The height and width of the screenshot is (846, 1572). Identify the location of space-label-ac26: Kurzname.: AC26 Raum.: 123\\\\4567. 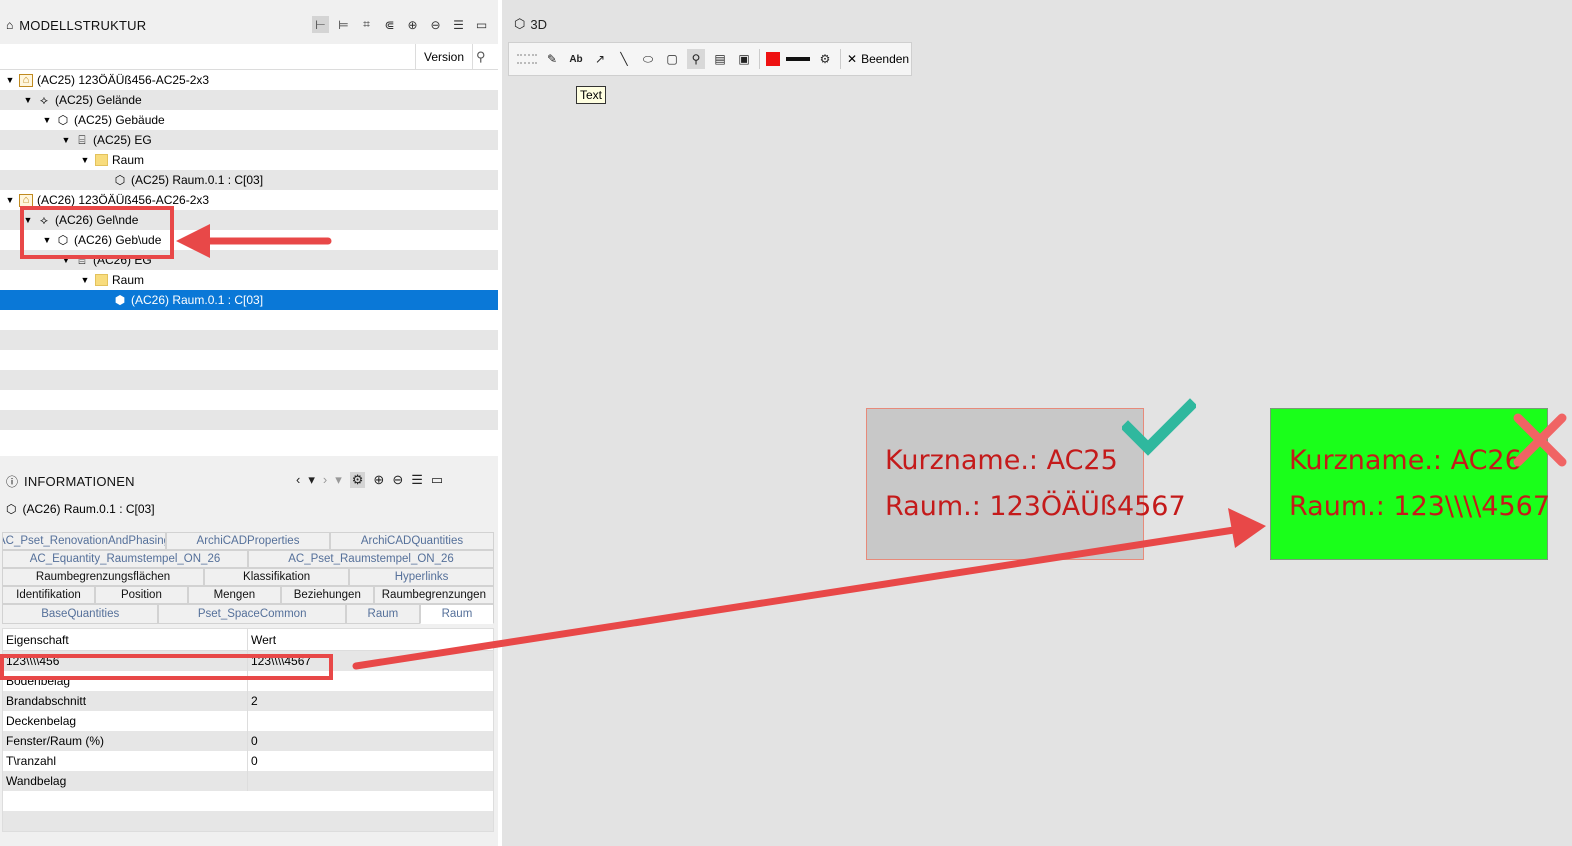
(1410, 484).